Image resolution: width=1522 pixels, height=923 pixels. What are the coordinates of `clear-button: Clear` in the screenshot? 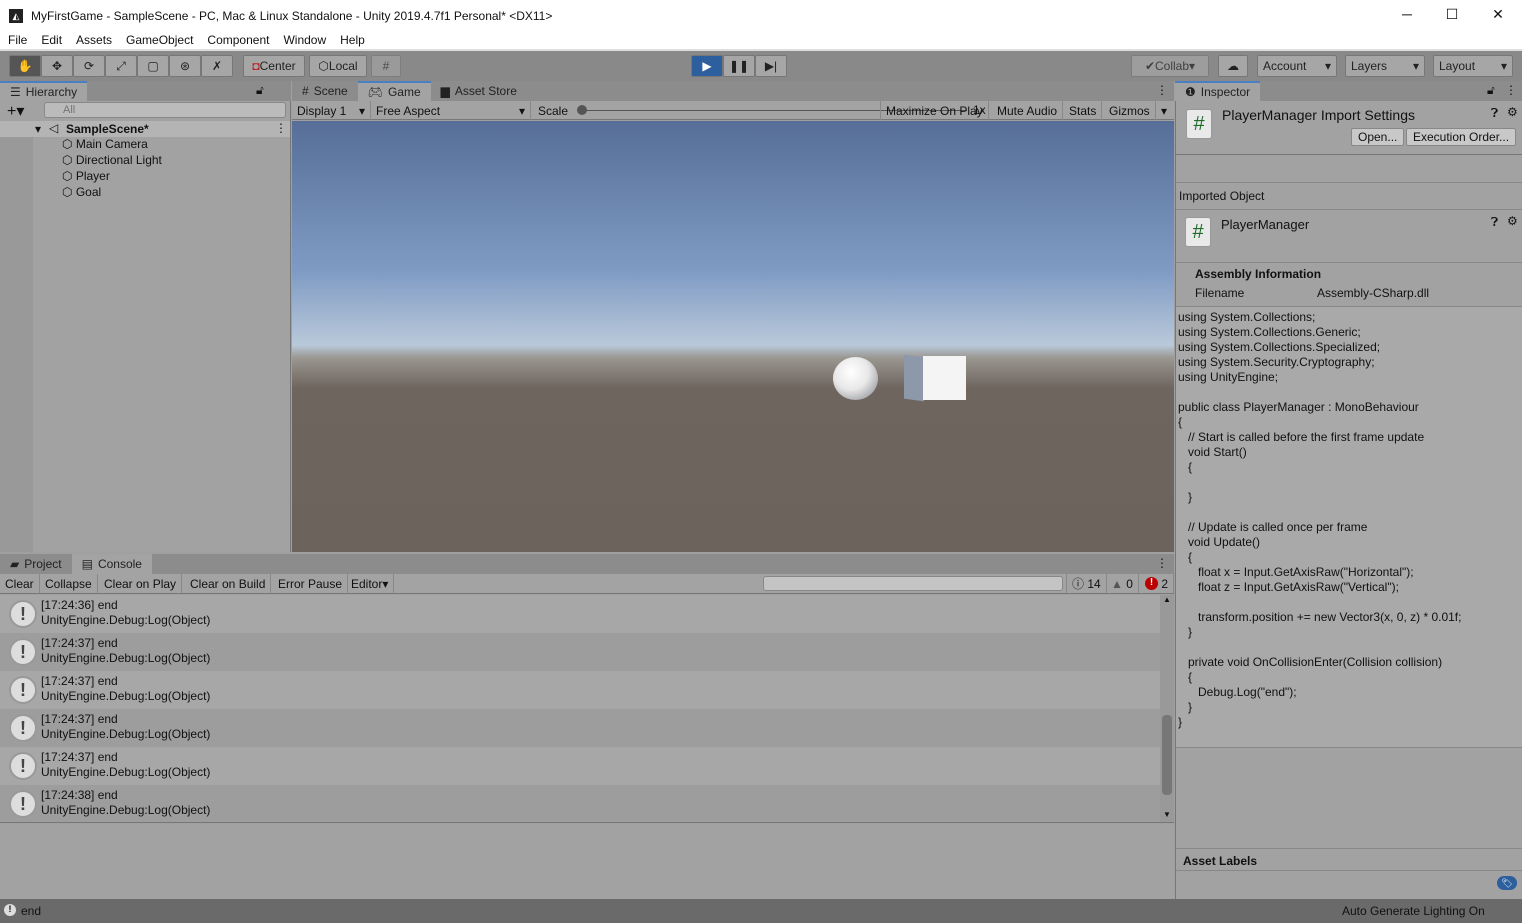 It's located at (20, 583).